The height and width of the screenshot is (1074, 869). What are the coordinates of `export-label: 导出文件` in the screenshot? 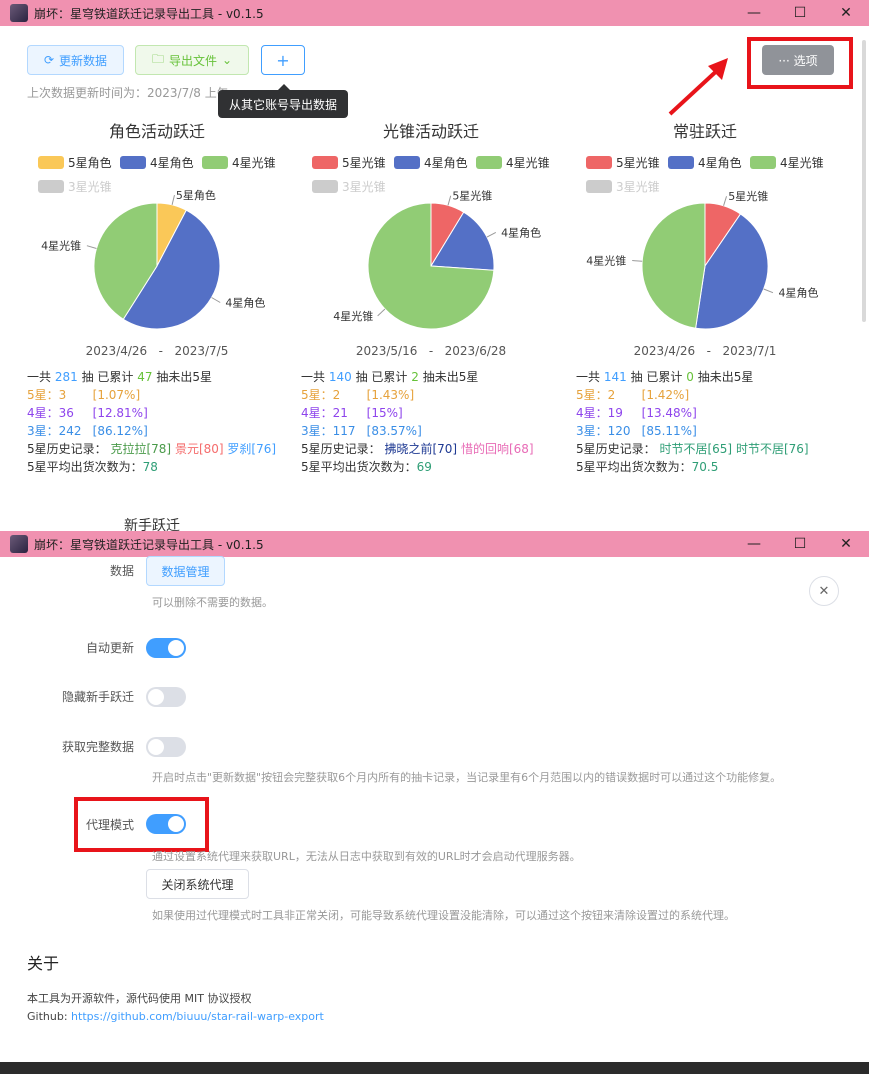 It's located at (192, 60).